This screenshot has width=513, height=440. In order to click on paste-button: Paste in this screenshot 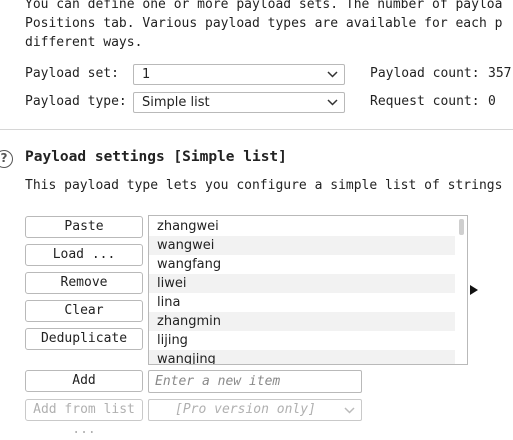, I will do `click(84, 227)`.